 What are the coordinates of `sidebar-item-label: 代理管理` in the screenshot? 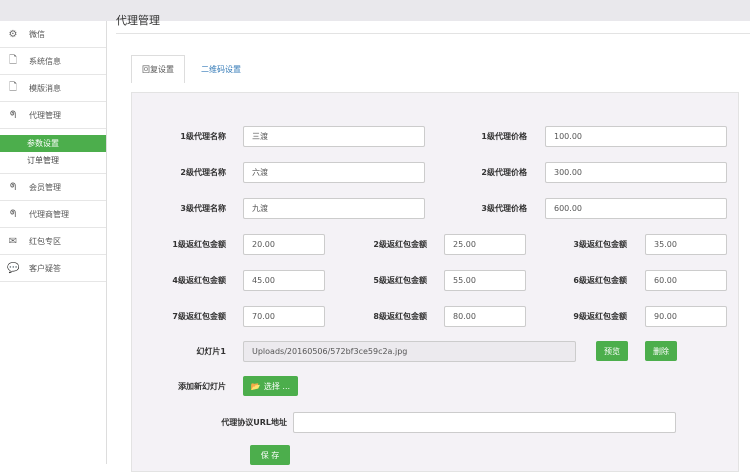 It's located at (45, 115).